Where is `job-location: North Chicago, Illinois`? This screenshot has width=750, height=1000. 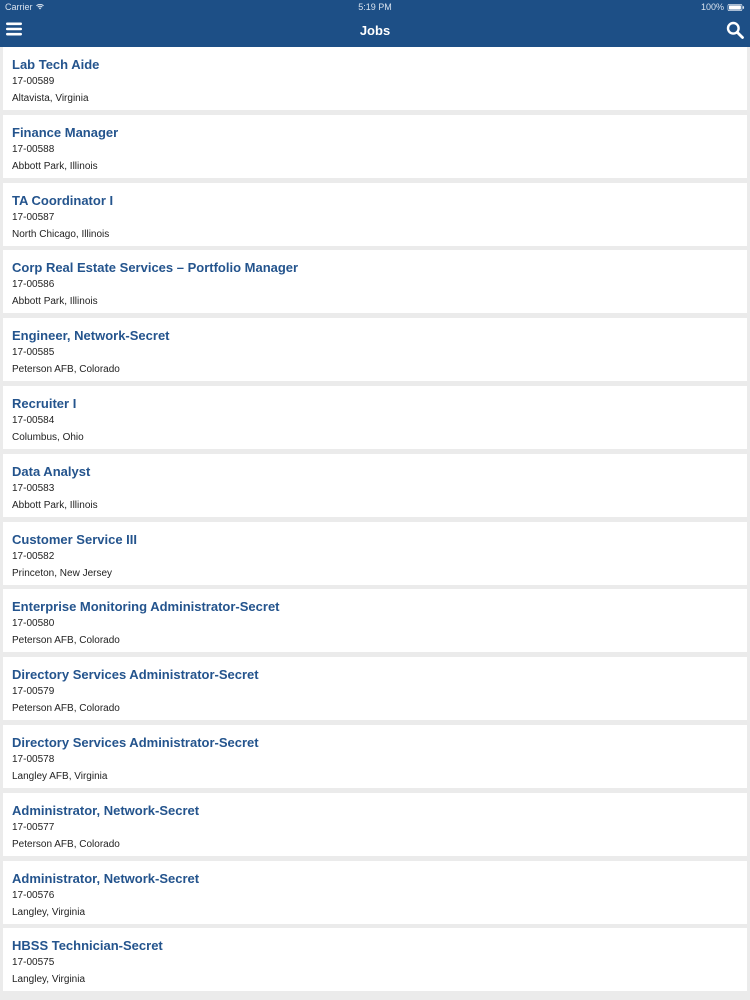
job-location: North Chicago, Illinois is located at coordinates (61, 234).